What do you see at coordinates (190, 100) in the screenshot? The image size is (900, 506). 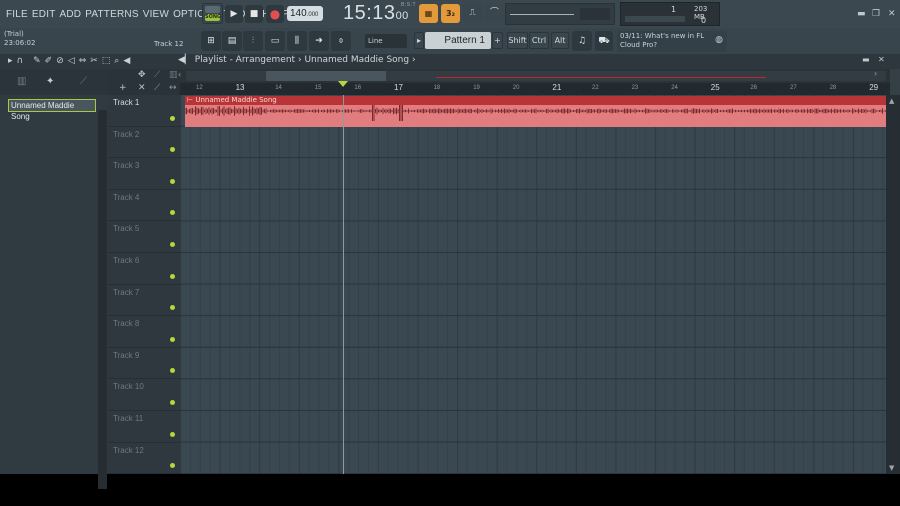 I see `clip-menu-icon: ⊢` at bounding box center [190, 100].